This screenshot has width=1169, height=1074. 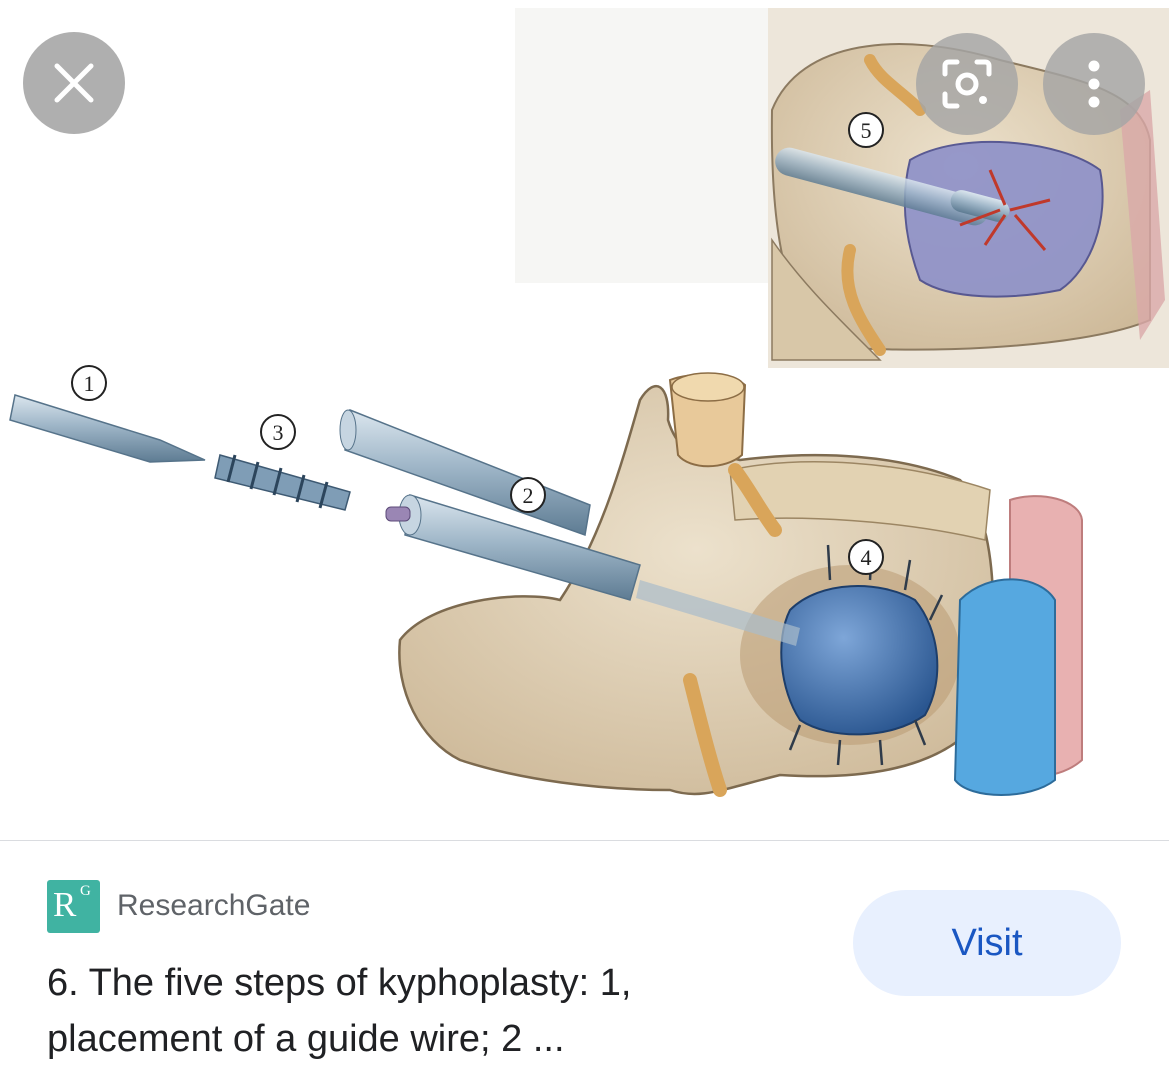 I want to click on lens-search-button, so click(x=967, y=84).